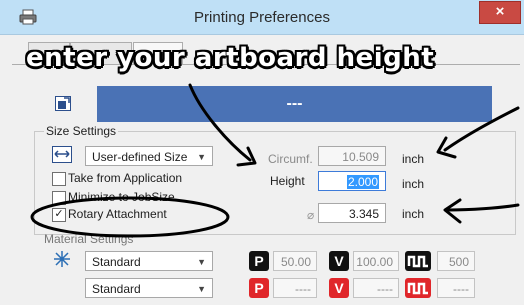 The height and width of the screenshot is (305, 524). Describe the element at coordinates (117, 214) in the screenshot. I see `rotary-attachment-label: Rotary Attachment` at that location.